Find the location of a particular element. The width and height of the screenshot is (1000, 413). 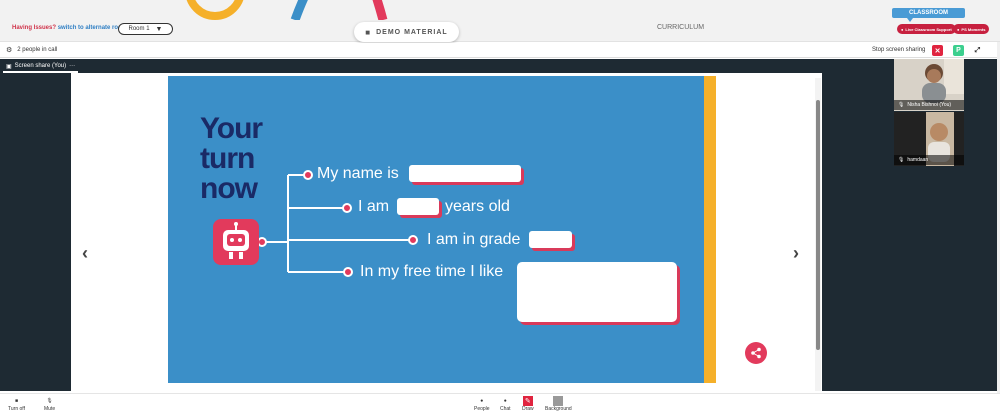

prompt-name: My name is is located at coordinates (358, 173).